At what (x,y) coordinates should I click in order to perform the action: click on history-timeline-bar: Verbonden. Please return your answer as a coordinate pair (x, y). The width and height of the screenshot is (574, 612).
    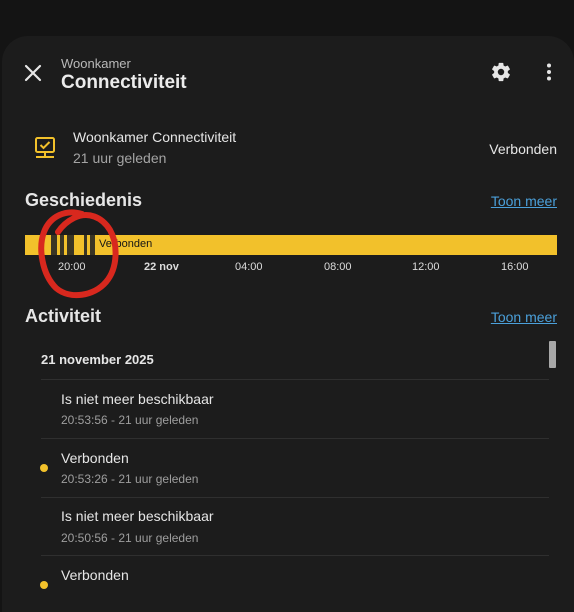
    Looking at the image, I should click on (291, 245).